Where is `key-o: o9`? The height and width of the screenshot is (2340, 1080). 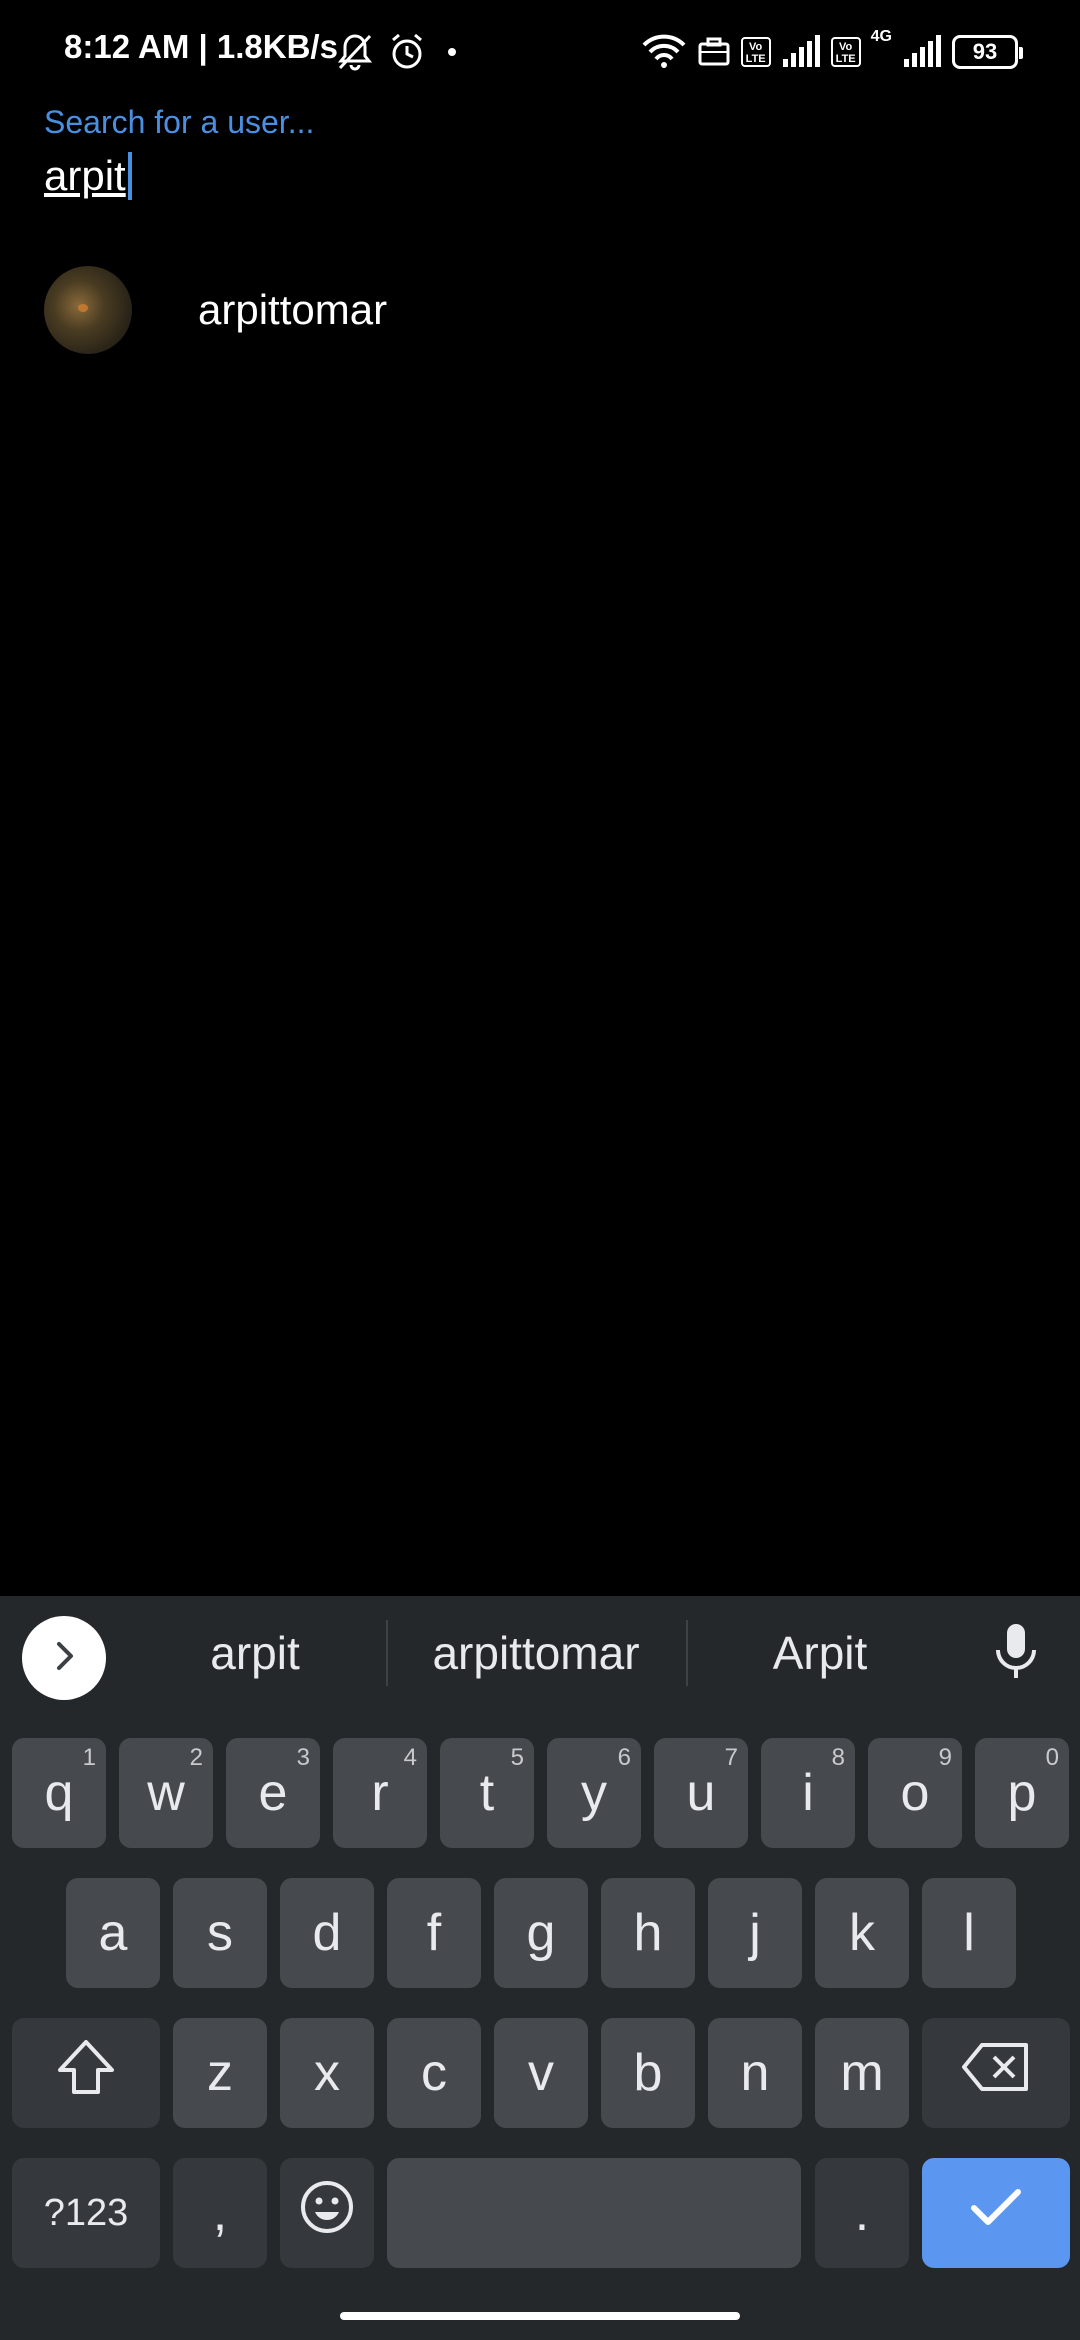
key-o: o9 is located at coordinates (915, 1793).